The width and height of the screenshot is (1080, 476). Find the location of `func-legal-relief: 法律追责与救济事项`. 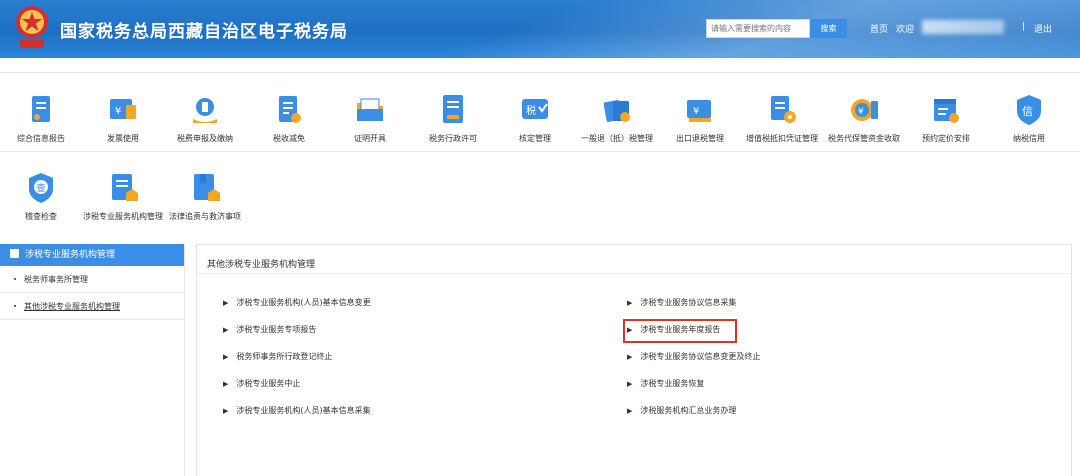

func-legal-relief: 法律追责与救济事项 is located at coordinates (205, 197).